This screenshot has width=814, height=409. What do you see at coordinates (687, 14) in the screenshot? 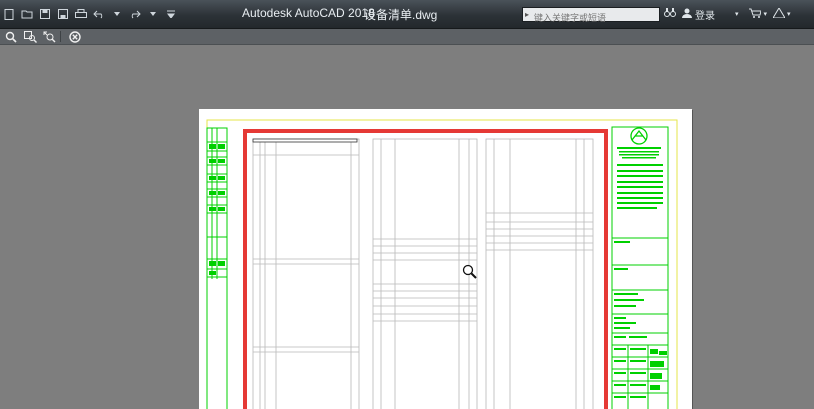
I see `user-icon` at bounding box center [687, 14].